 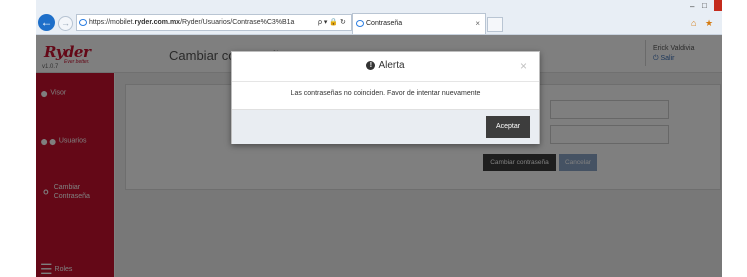 I want to click on tab-close-icon: ×, so click(x=477, y=23).